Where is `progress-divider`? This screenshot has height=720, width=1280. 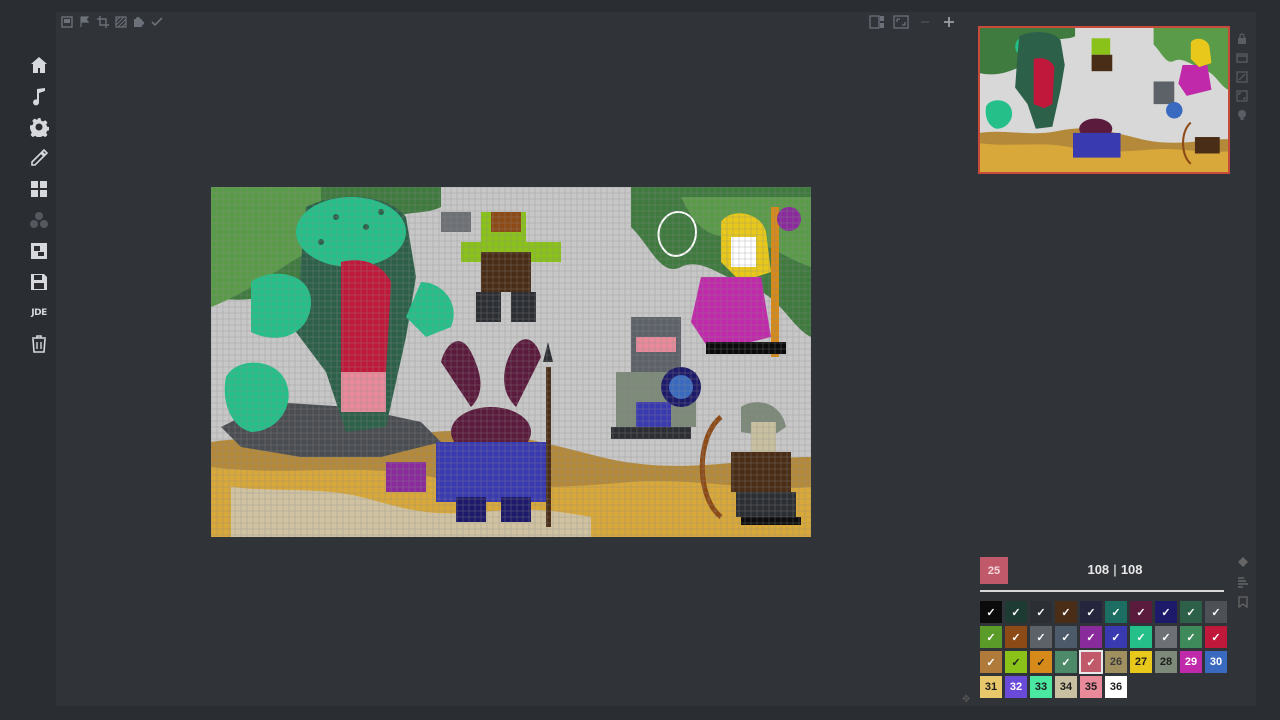
progress-divider is located at coordinates (1102, 591).